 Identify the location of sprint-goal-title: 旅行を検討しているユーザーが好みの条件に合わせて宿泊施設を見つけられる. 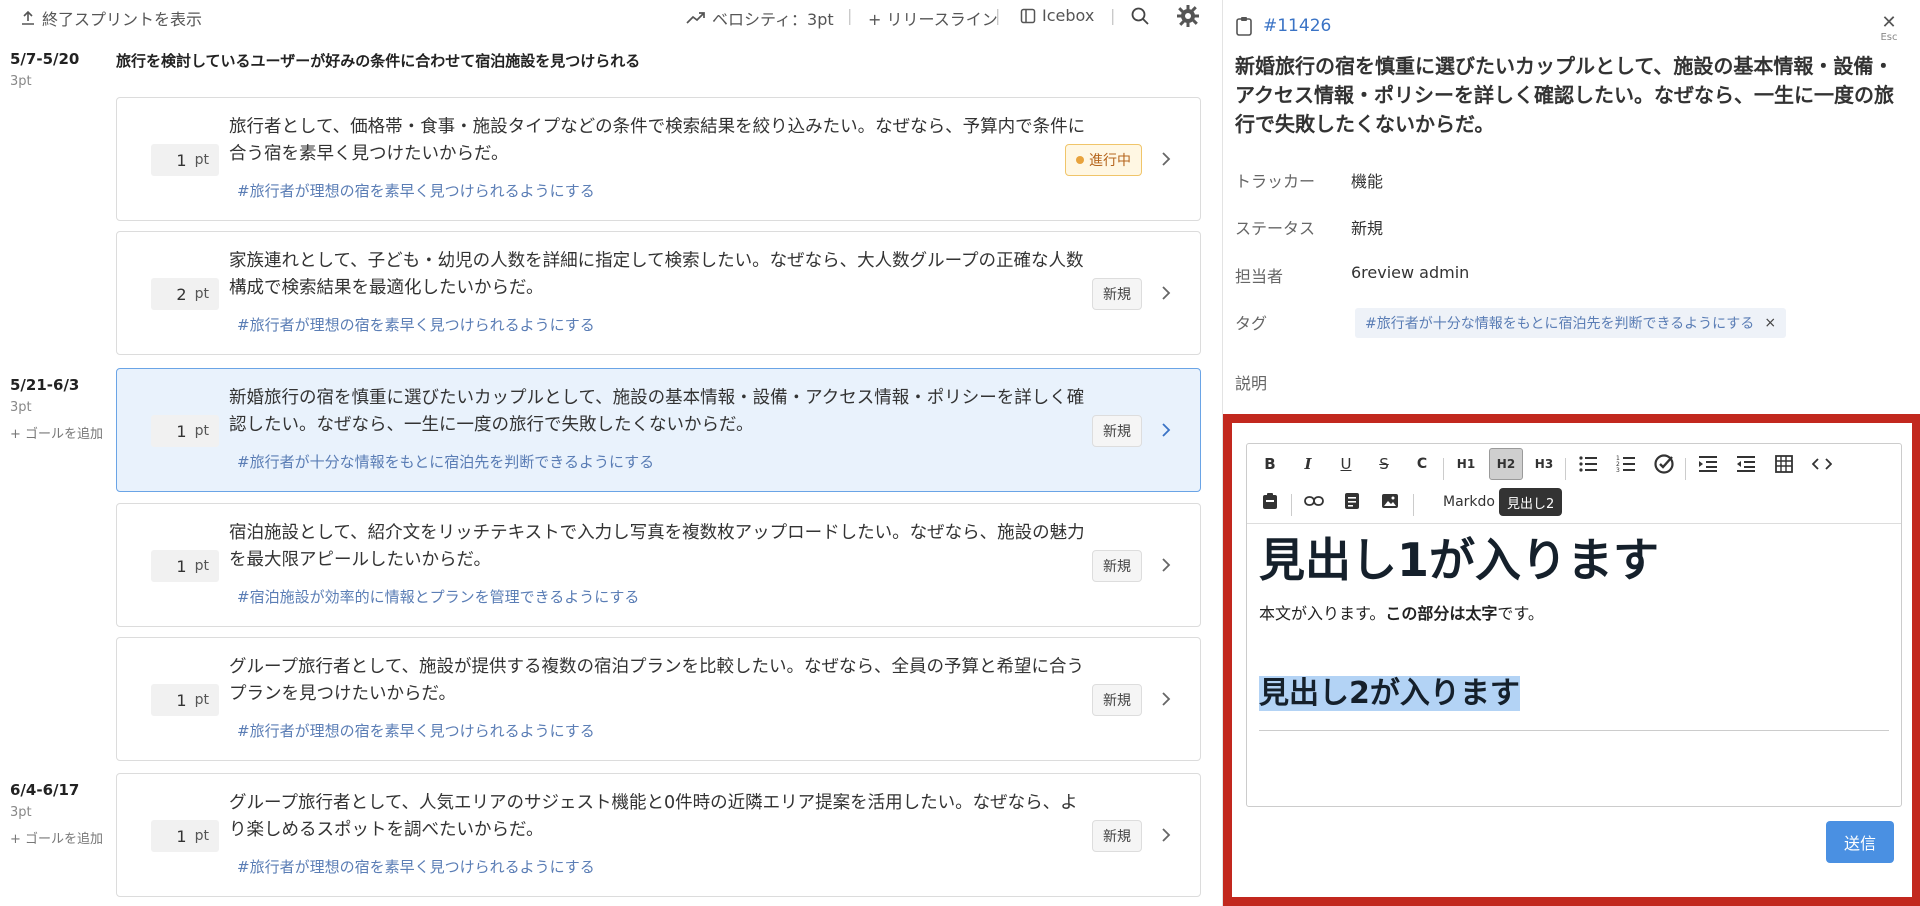
(378, 61).